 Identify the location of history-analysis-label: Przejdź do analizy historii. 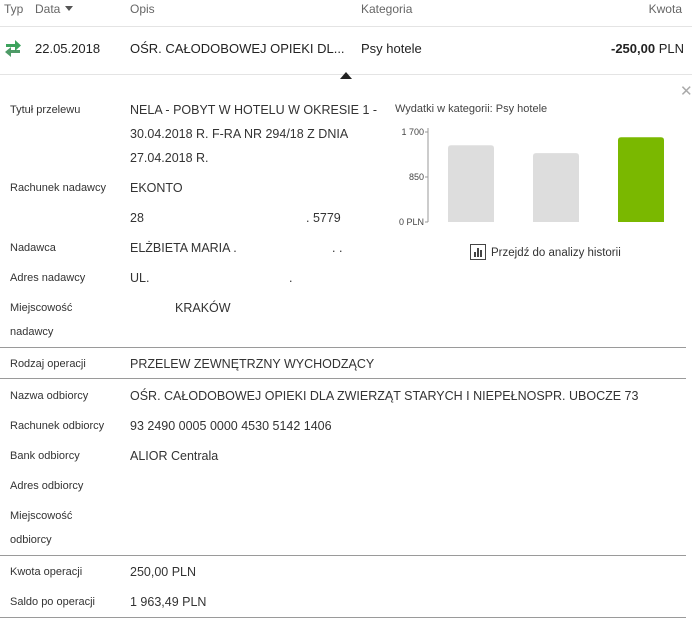
(556, 253).